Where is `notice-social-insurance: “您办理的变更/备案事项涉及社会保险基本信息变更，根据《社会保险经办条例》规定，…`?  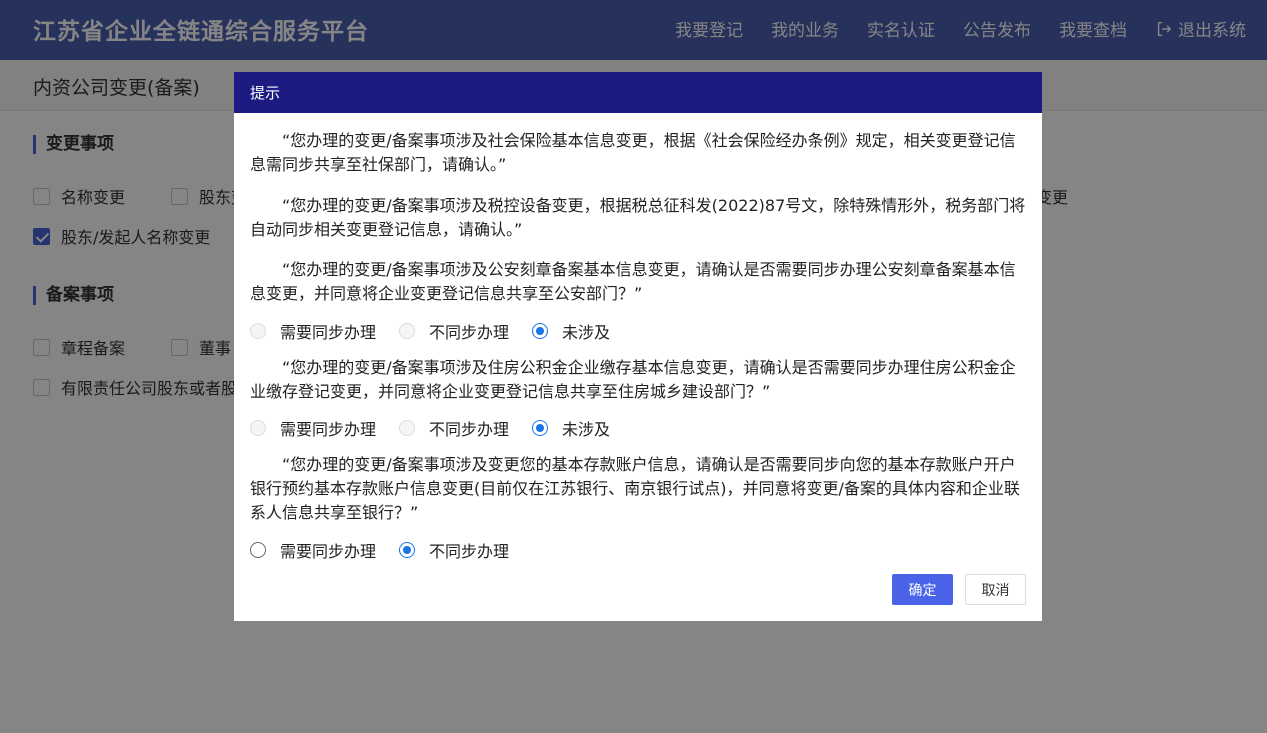
notice-social-insurance: “您办理的变更/备案事项涉及社会保险基本信息变更，根据《社会保险经办条例》规定，… is located at coordinates (633, 152).